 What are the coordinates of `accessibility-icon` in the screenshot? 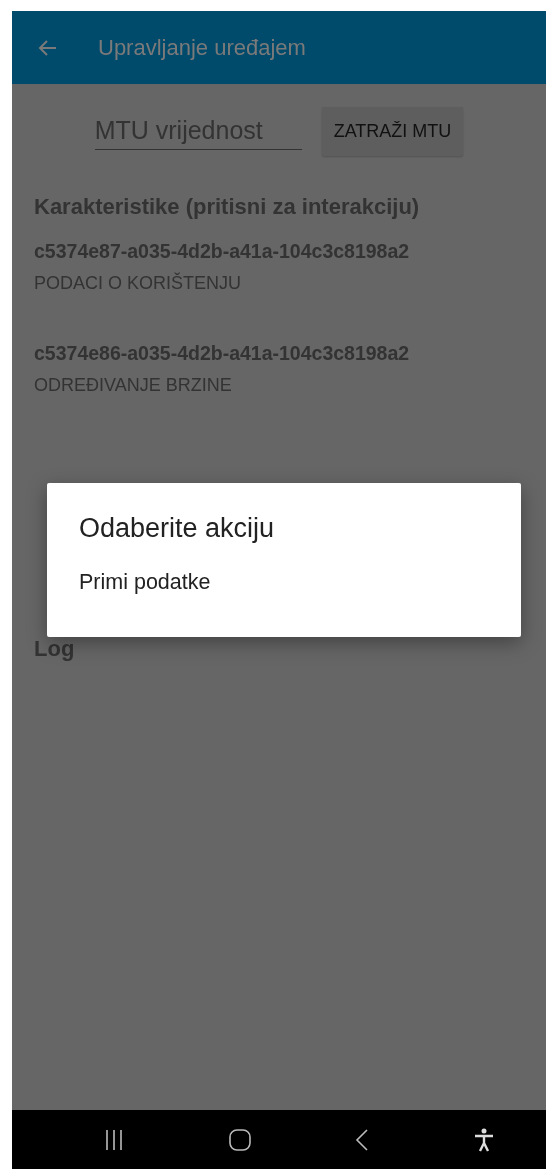 It's located at (483, 1139).